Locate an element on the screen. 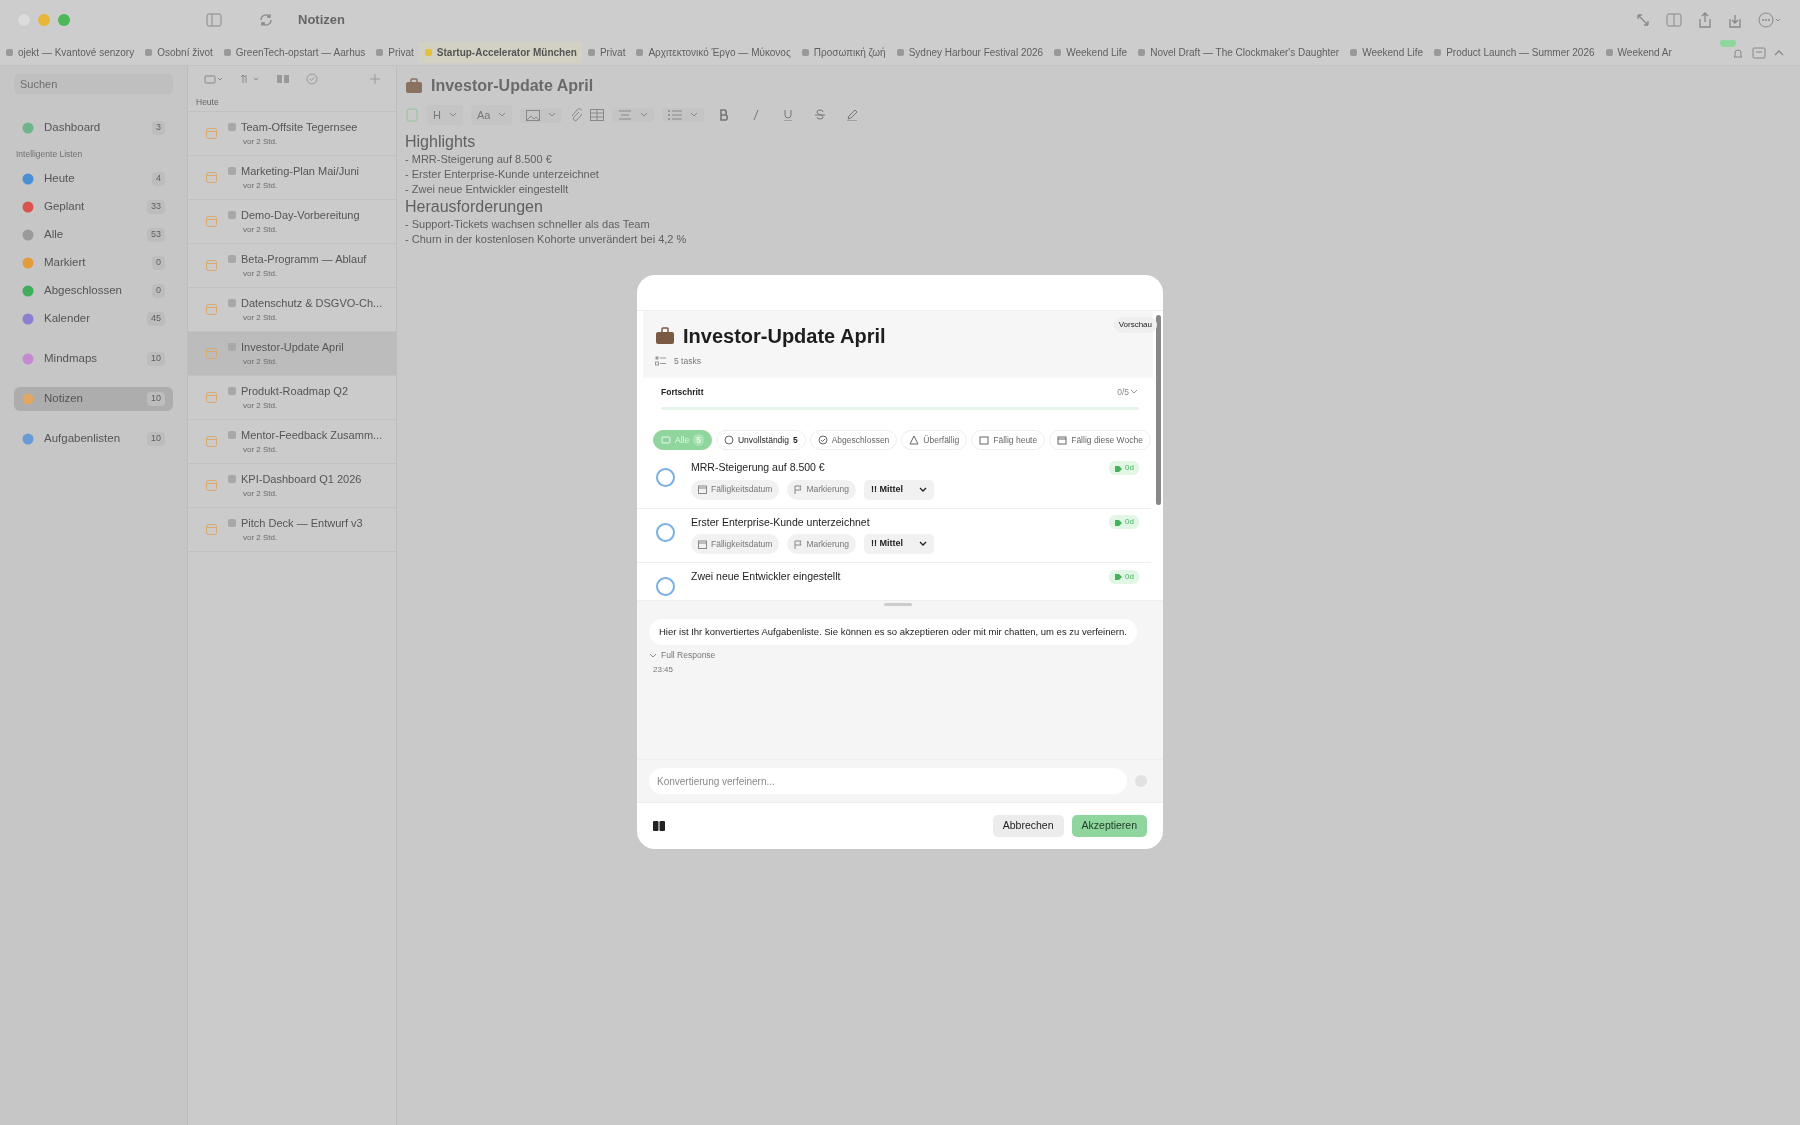 The image size is (1800, 1125). item-count: 45 is located at coordinates (156, 319).